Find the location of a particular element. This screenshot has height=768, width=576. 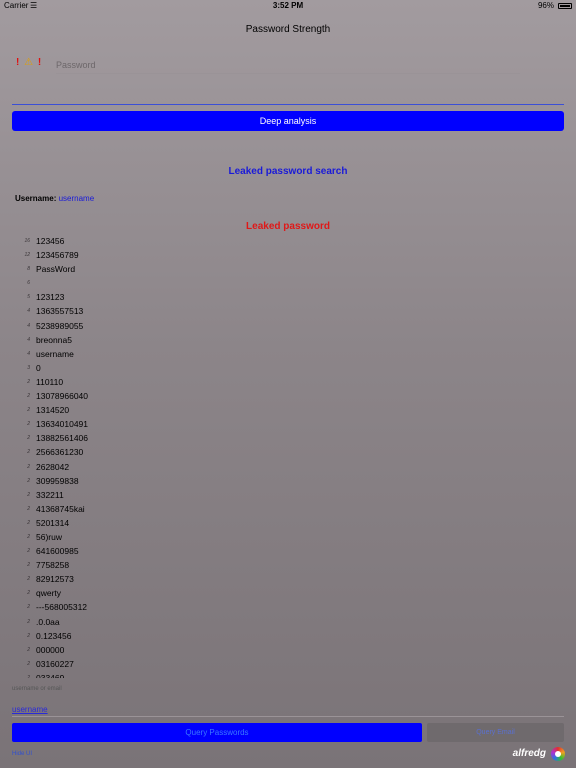

page-title: Password Strength is located at coordinates (288, 29).